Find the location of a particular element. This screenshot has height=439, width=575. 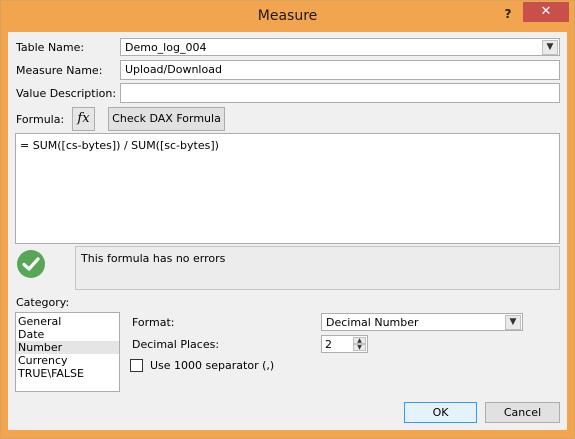

format-value: Decimal Number is located at coordinates (372, 322).